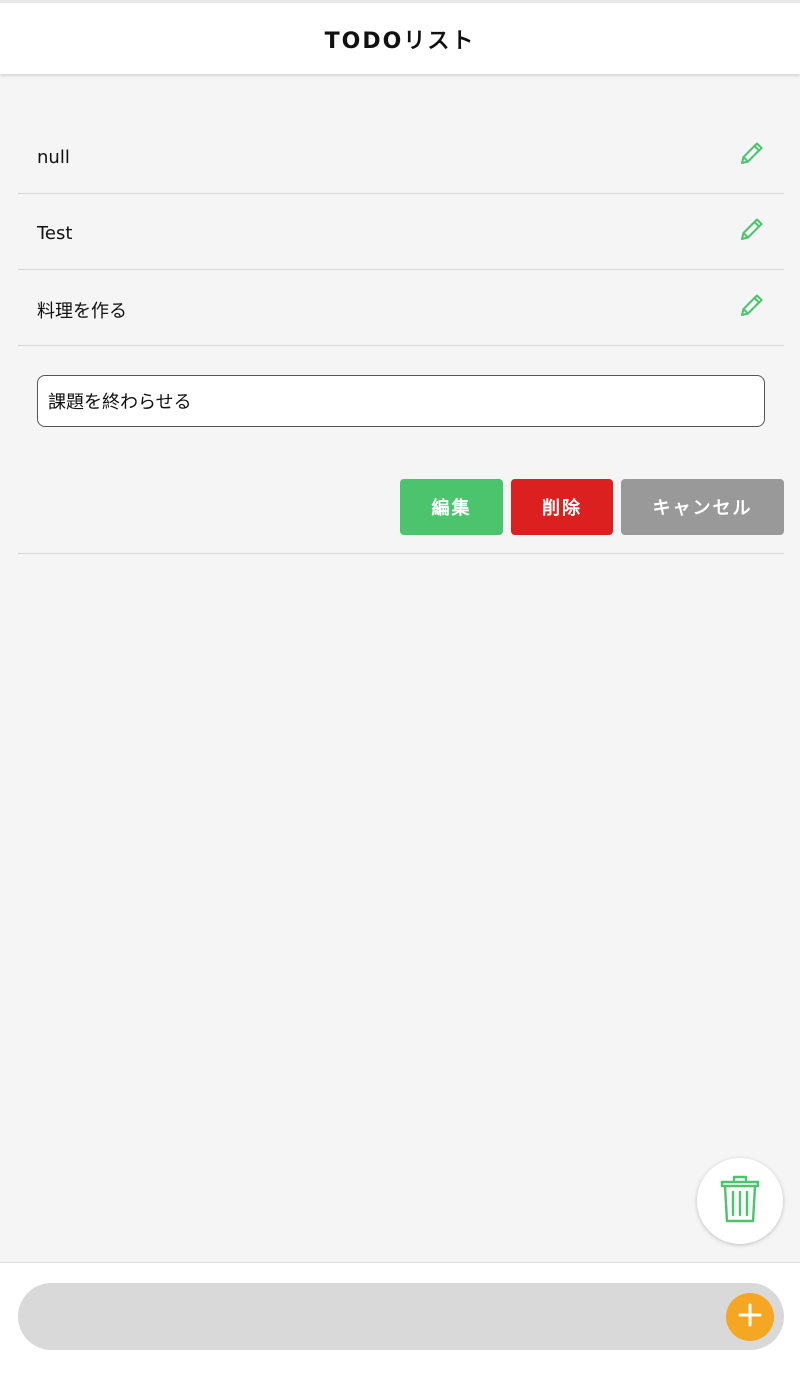 This screenshot has width=800, height=1393. What do you see at coordinates (401, 450) in the screenshot?
I see `edit-panel: 編集 削除 キャンセル` at bounding box center [401, 450].